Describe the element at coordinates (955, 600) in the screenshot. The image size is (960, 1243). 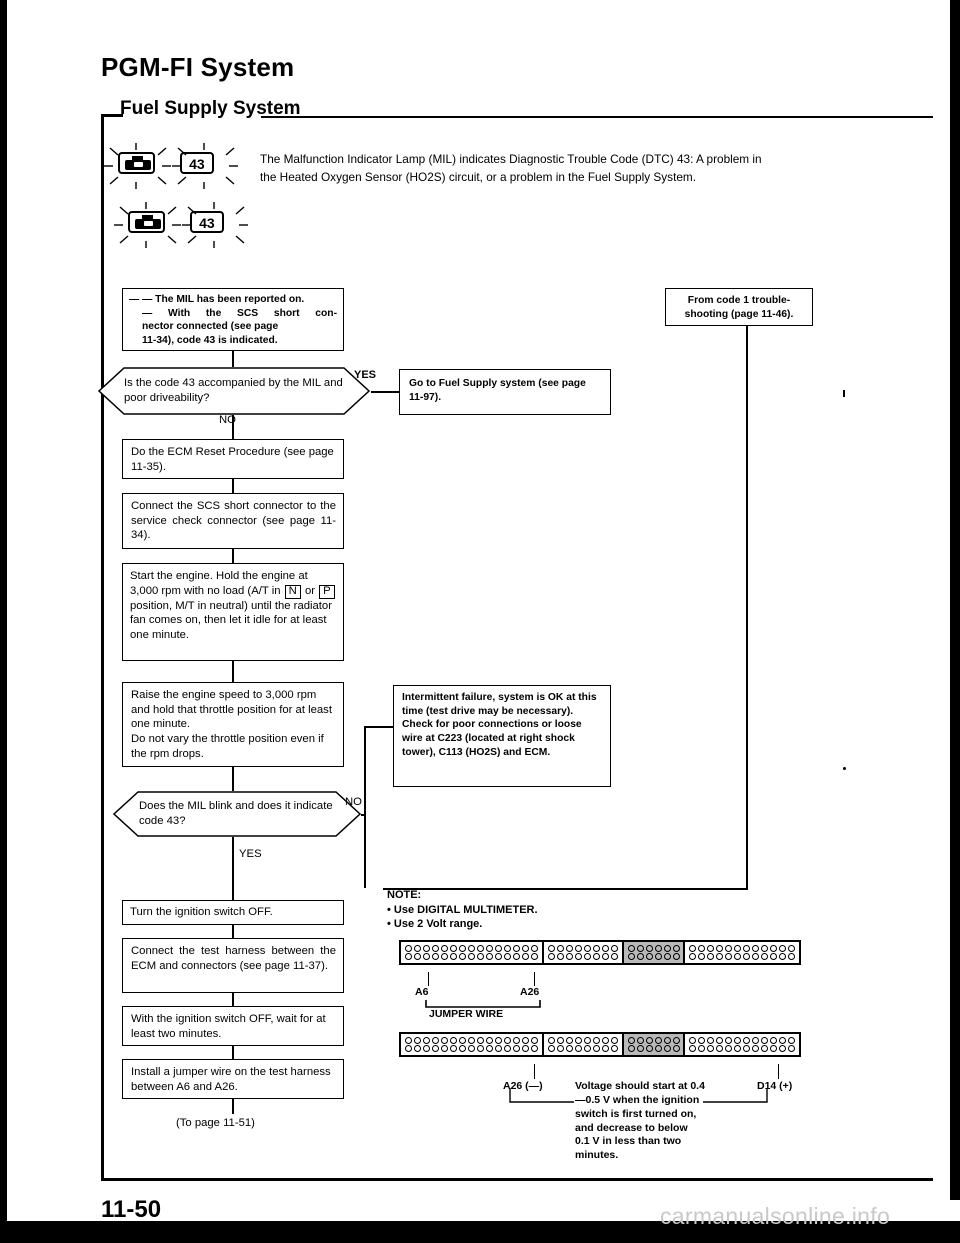
I see `page-edge-right` at that location.